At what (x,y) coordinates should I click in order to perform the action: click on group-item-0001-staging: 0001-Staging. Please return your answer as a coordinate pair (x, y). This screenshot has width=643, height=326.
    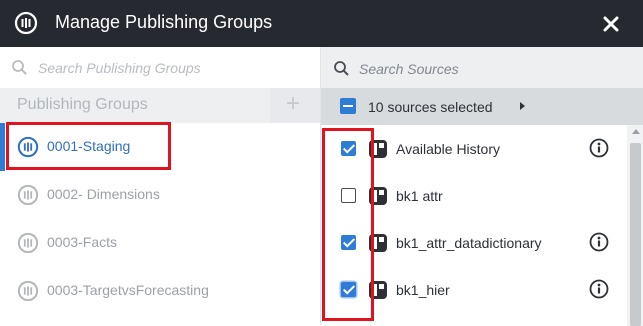
    Looking at the image, I should click on (160, 147).